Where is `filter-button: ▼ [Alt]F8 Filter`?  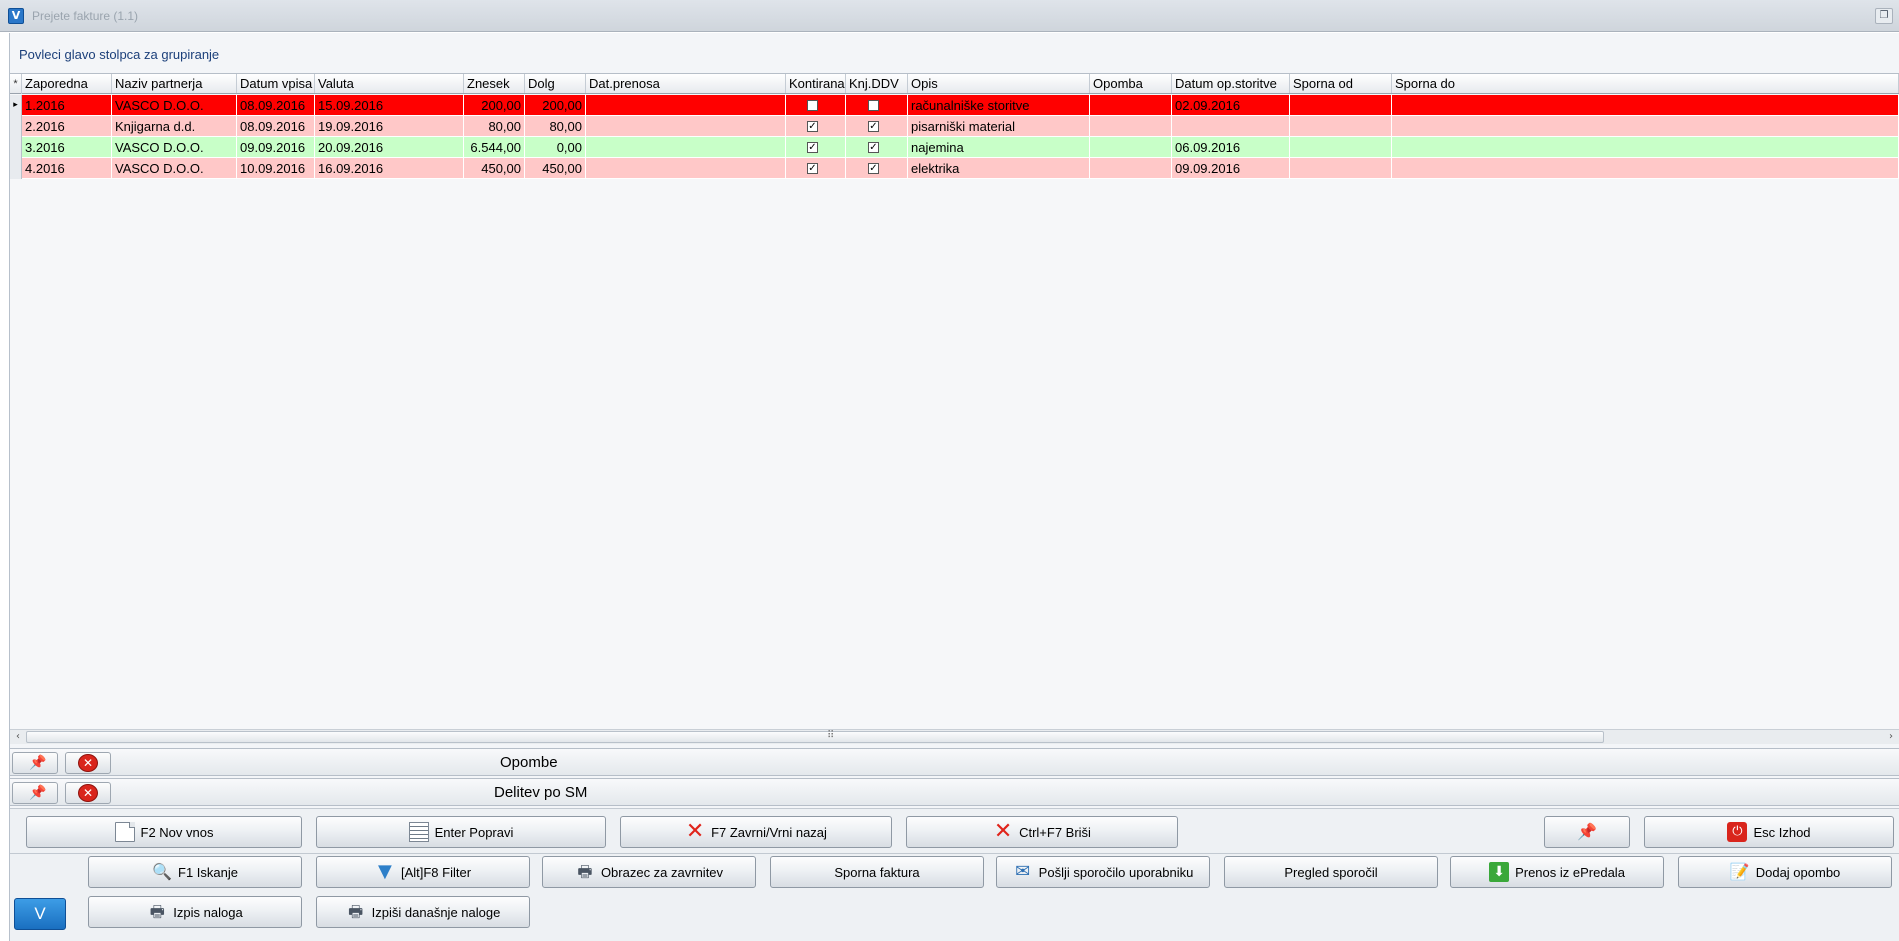 filter-button: ▼ [Alt]F8 Filter is located at coordinates (423, 872).